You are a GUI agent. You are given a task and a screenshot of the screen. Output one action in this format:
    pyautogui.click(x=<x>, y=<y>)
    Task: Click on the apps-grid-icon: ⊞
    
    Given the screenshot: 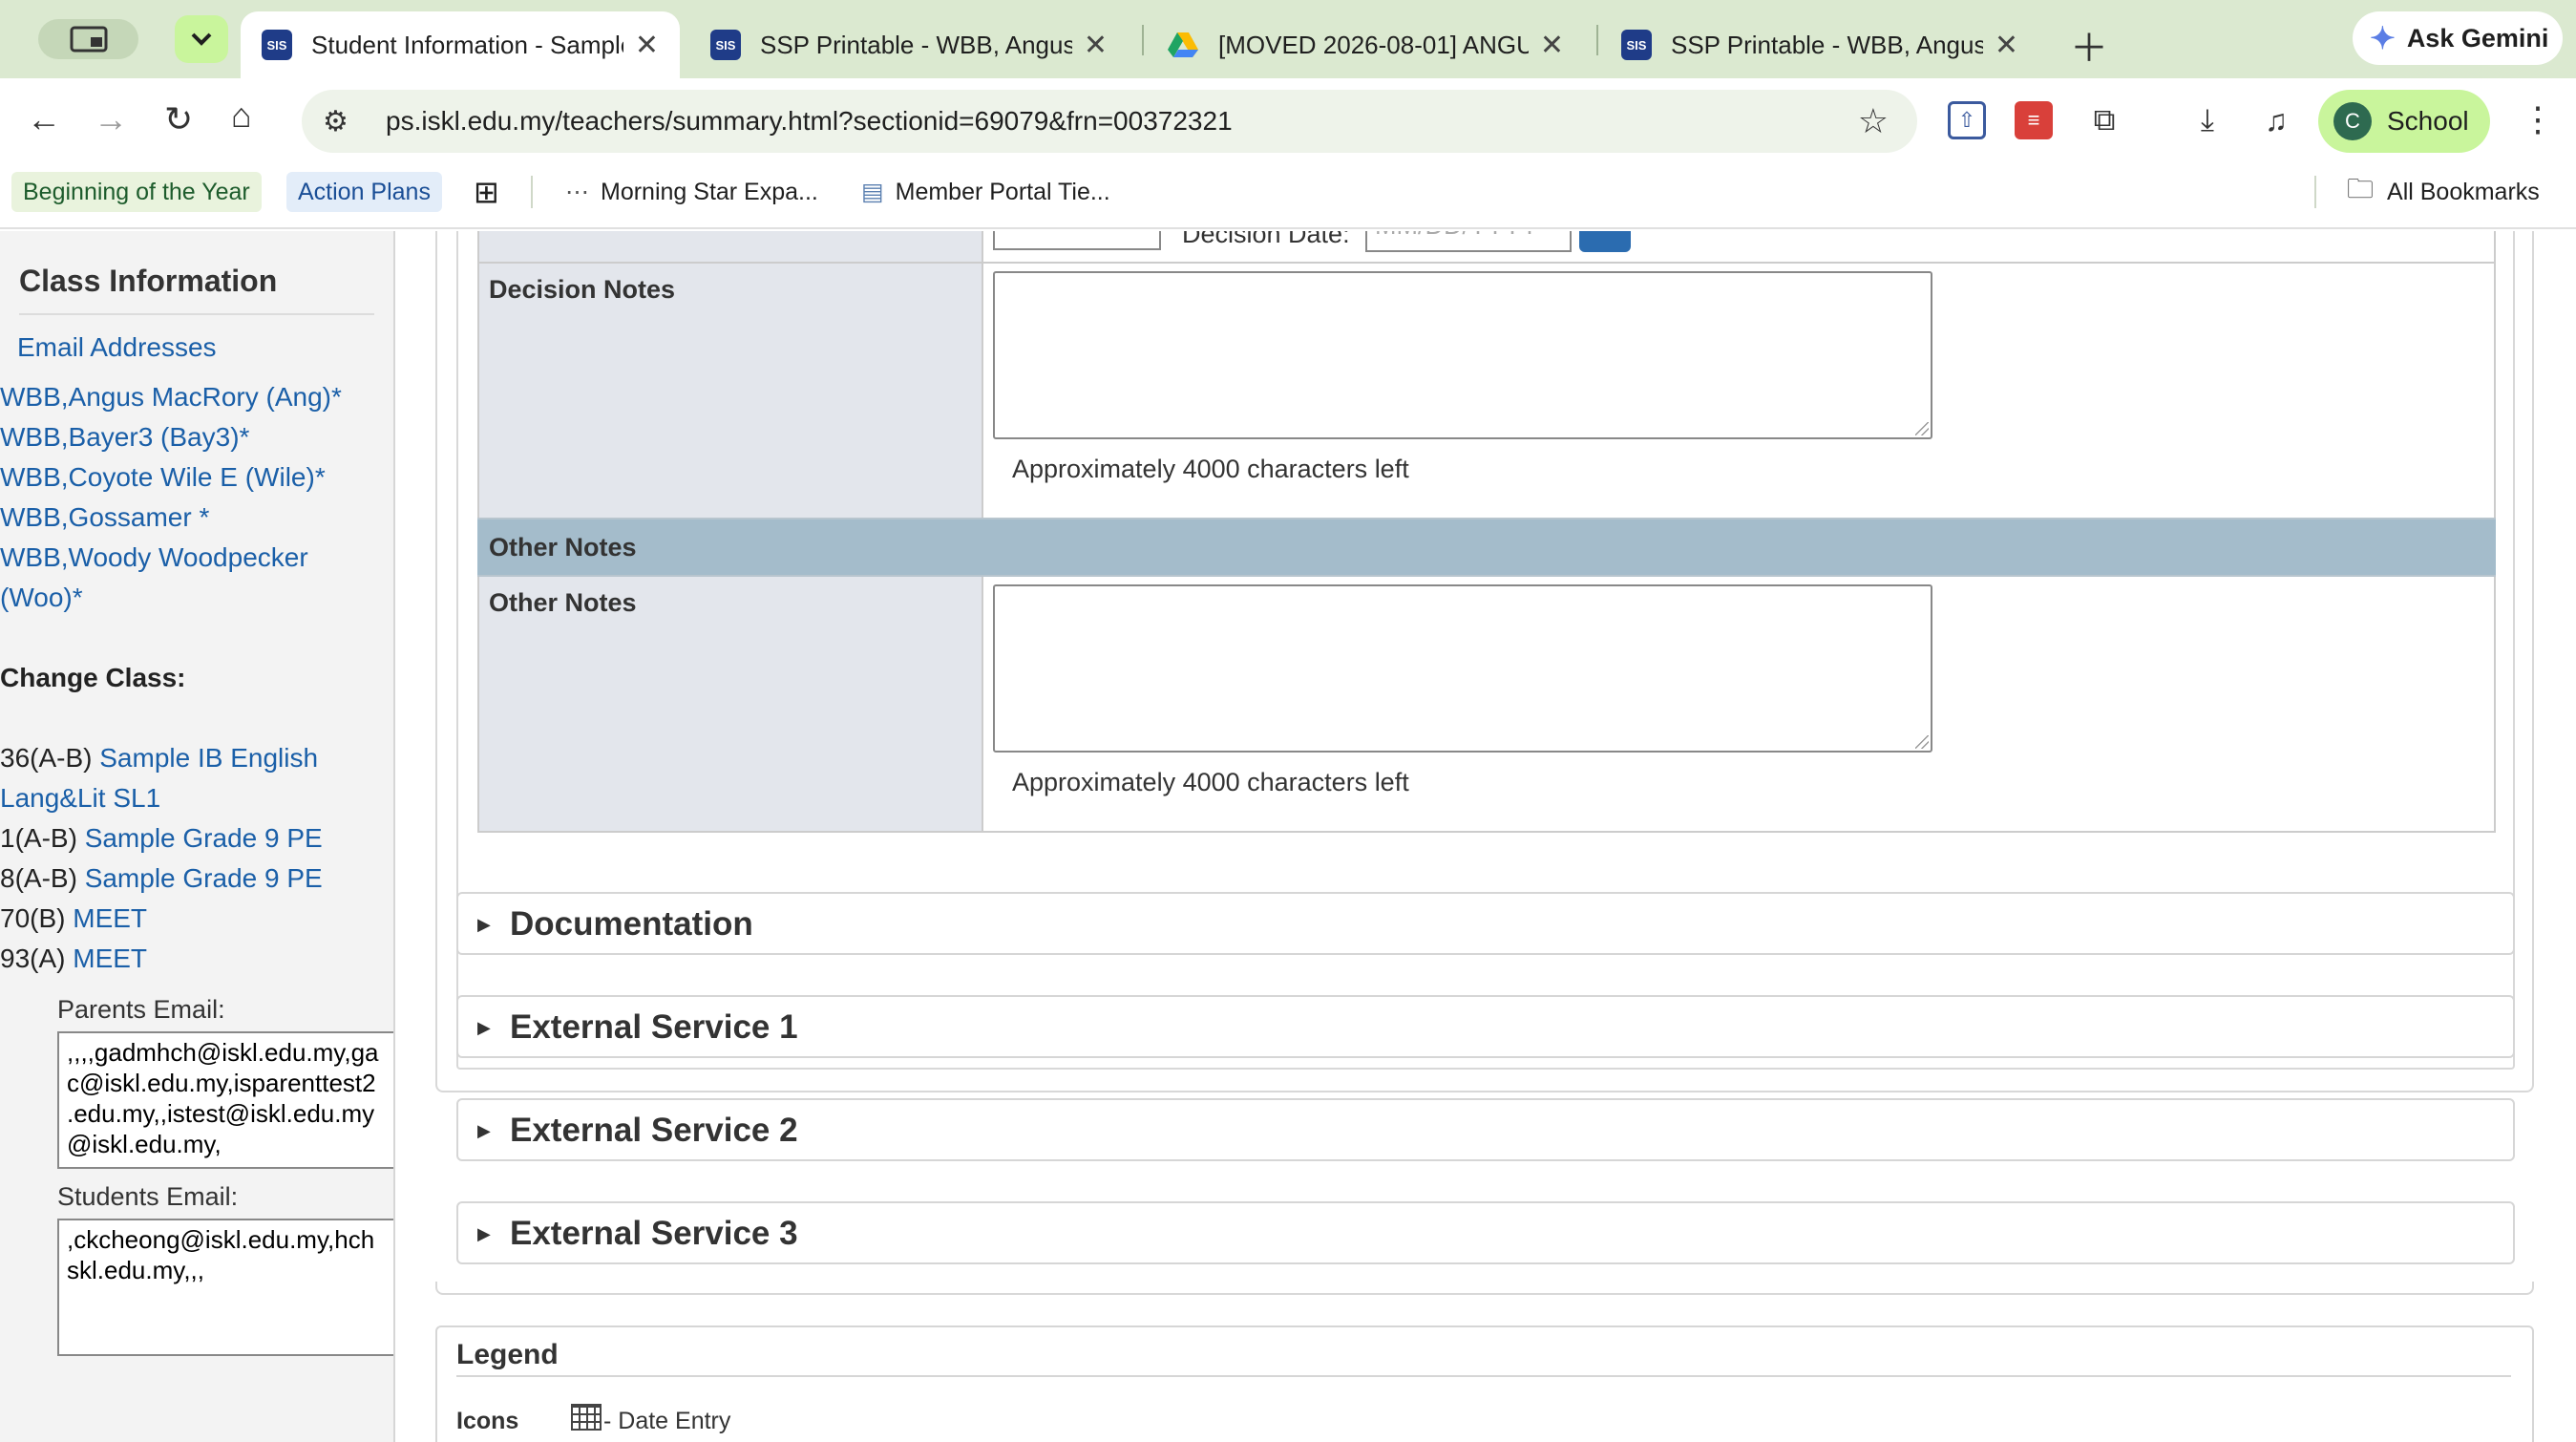 What is the action you would take?
    pyautogui.click(x=486, y=192)
    